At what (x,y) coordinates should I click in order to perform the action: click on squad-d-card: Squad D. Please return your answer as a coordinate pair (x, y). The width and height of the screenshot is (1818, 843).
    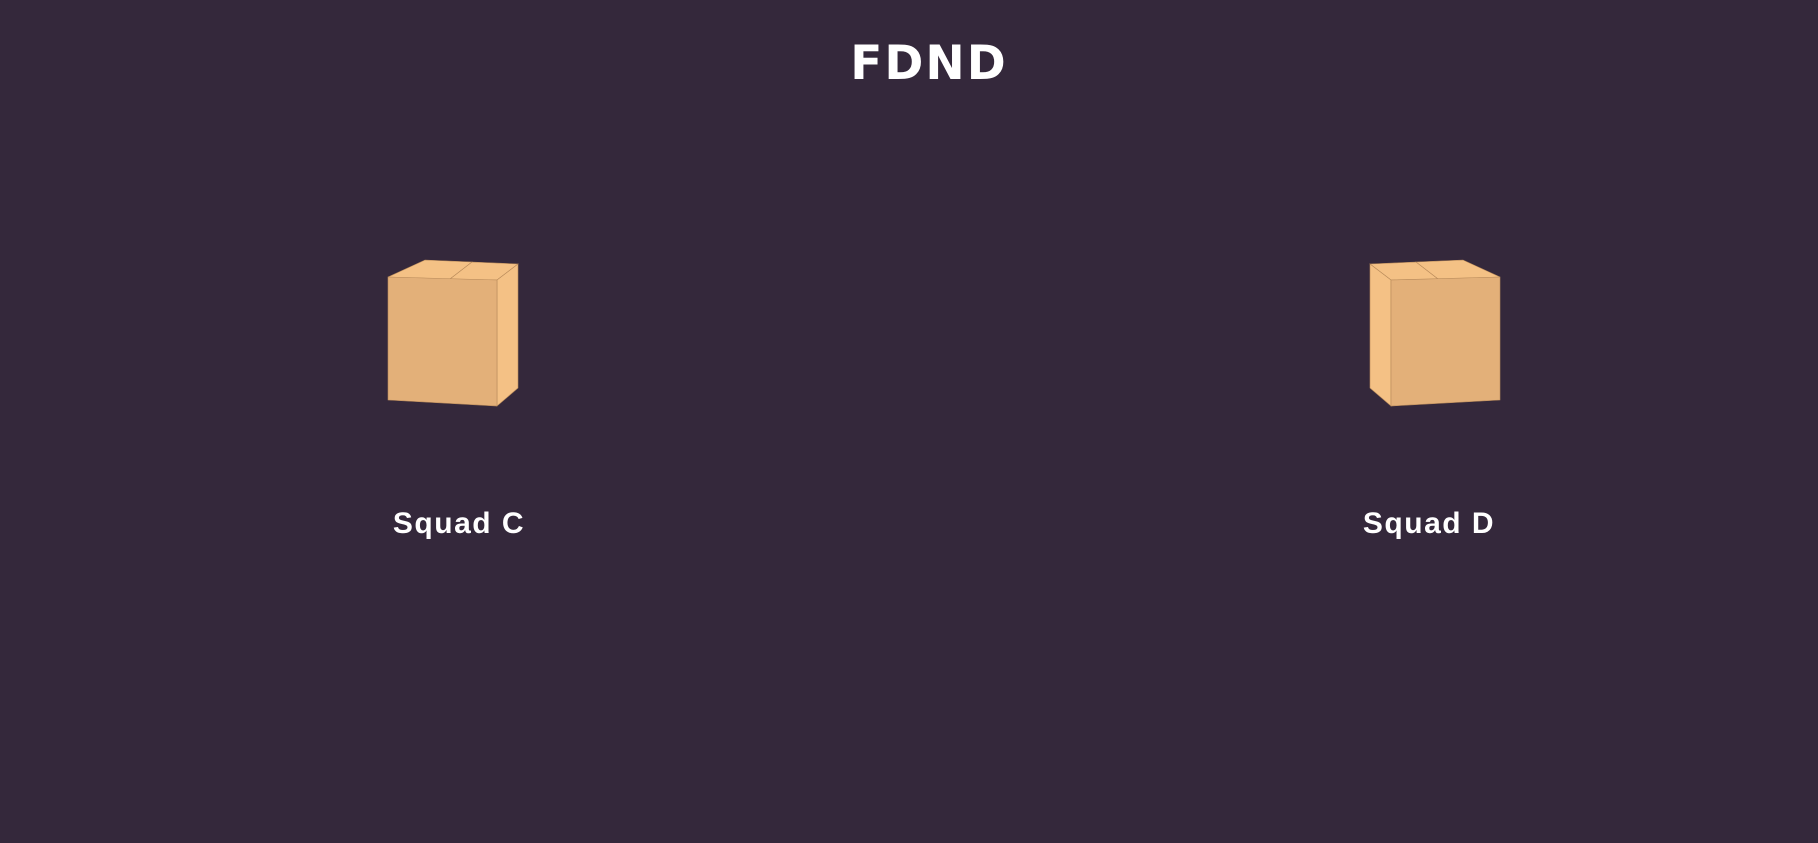
    Looking at the image, I should click on (1420, 398).